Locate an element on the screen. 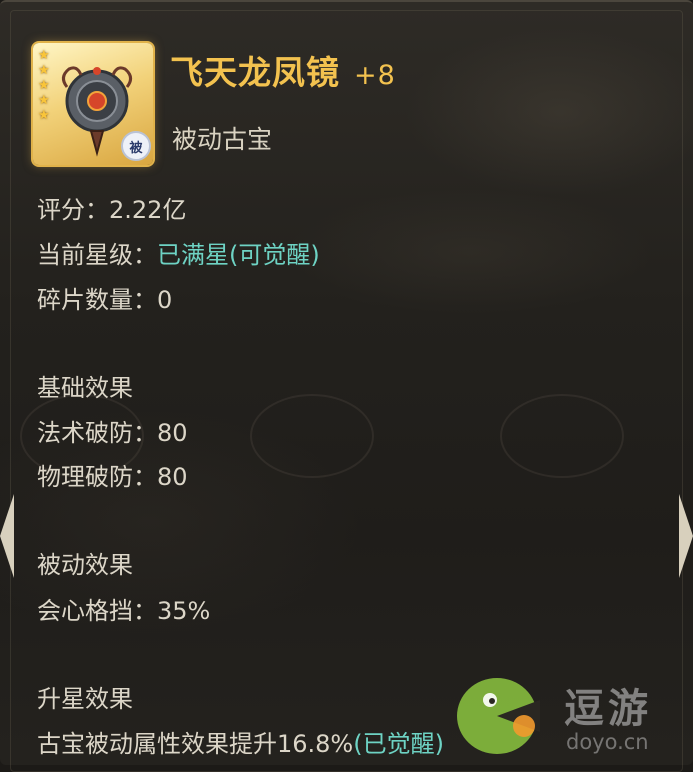  item-title: 飞天龙凤镜 +8 is located at coordinates (283, 70).